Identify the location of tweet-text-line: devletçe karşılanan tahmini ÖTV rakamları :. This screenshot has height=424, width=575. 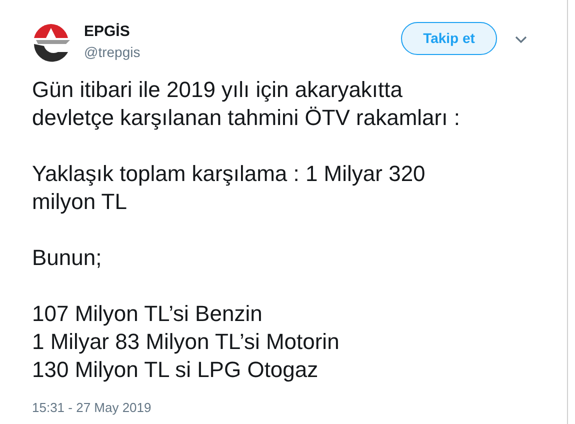
(246, 118).